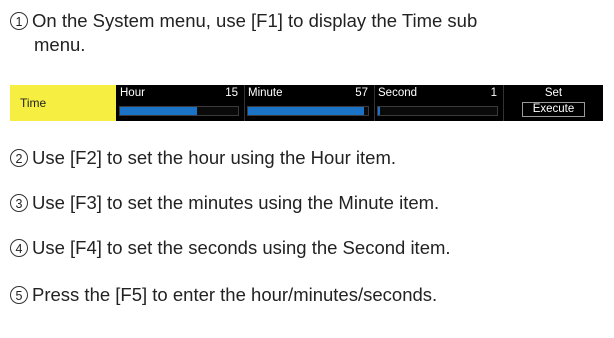  Describe the element at coordinates (437, 111) in the screenshot. I see `second-slider` at that location.